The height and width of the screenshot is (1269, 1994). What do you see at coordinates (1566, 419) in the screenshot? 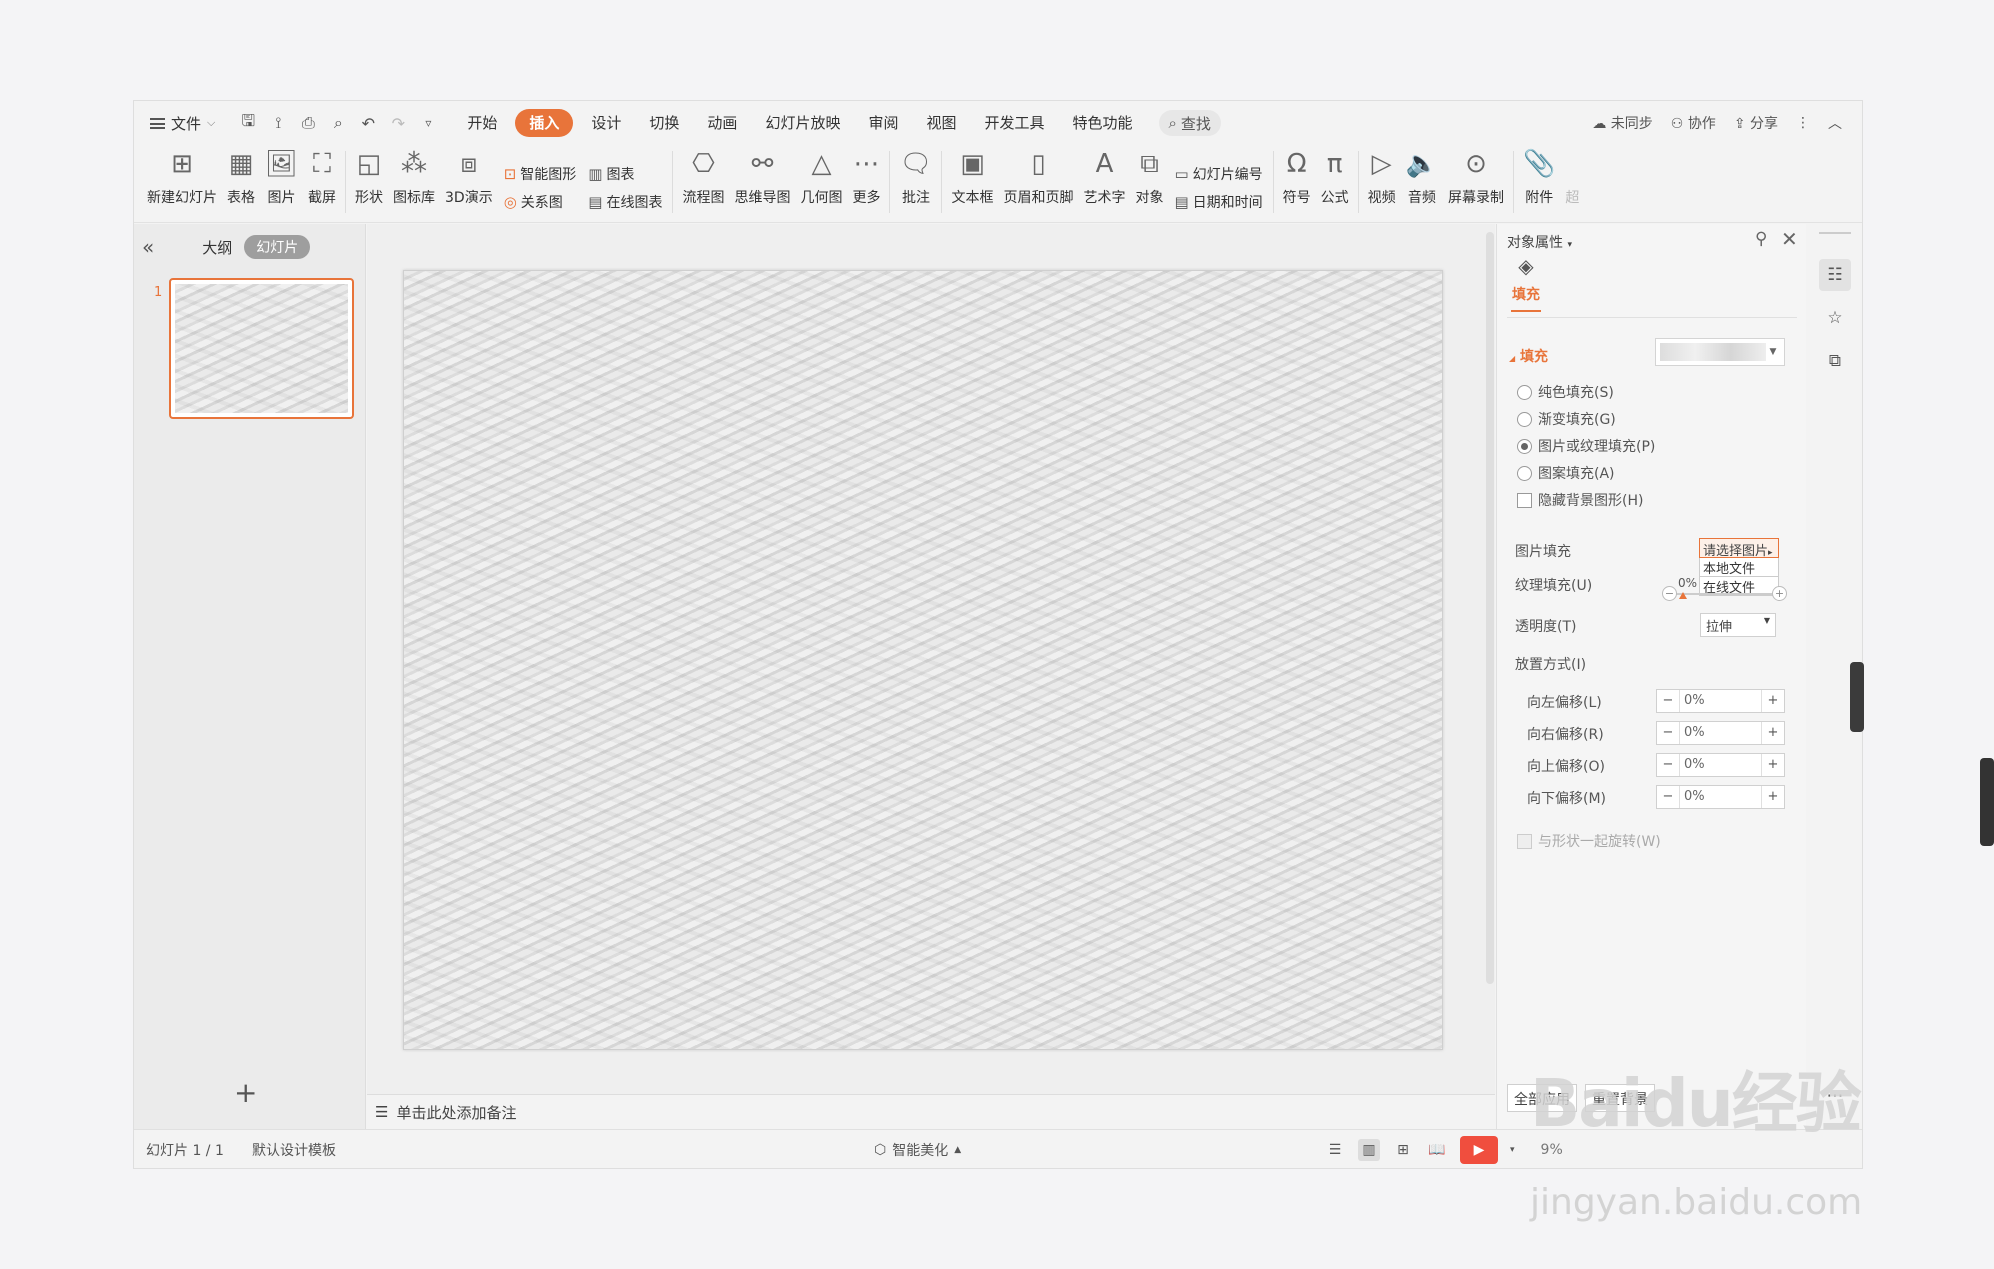
I see `option-gradient-fill: 渐变填充(G)` at bounding box center [1566, 419].